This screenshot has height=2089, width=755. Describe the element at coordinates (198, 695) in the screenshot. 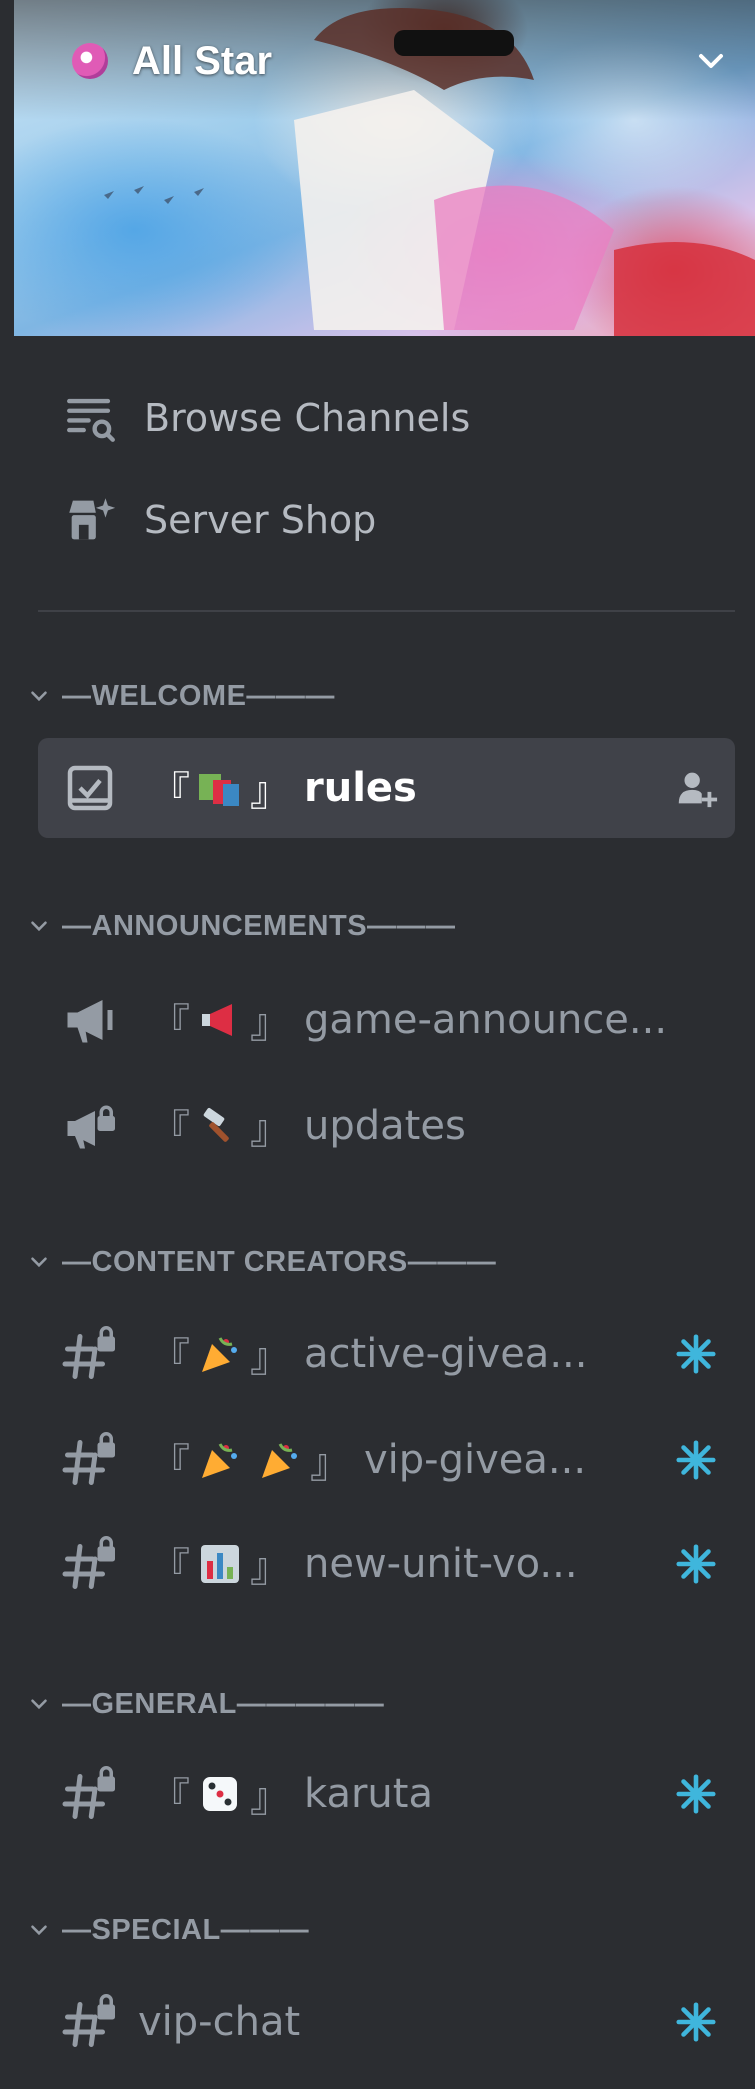

I see `category-label: —WELCOME———` at that location.